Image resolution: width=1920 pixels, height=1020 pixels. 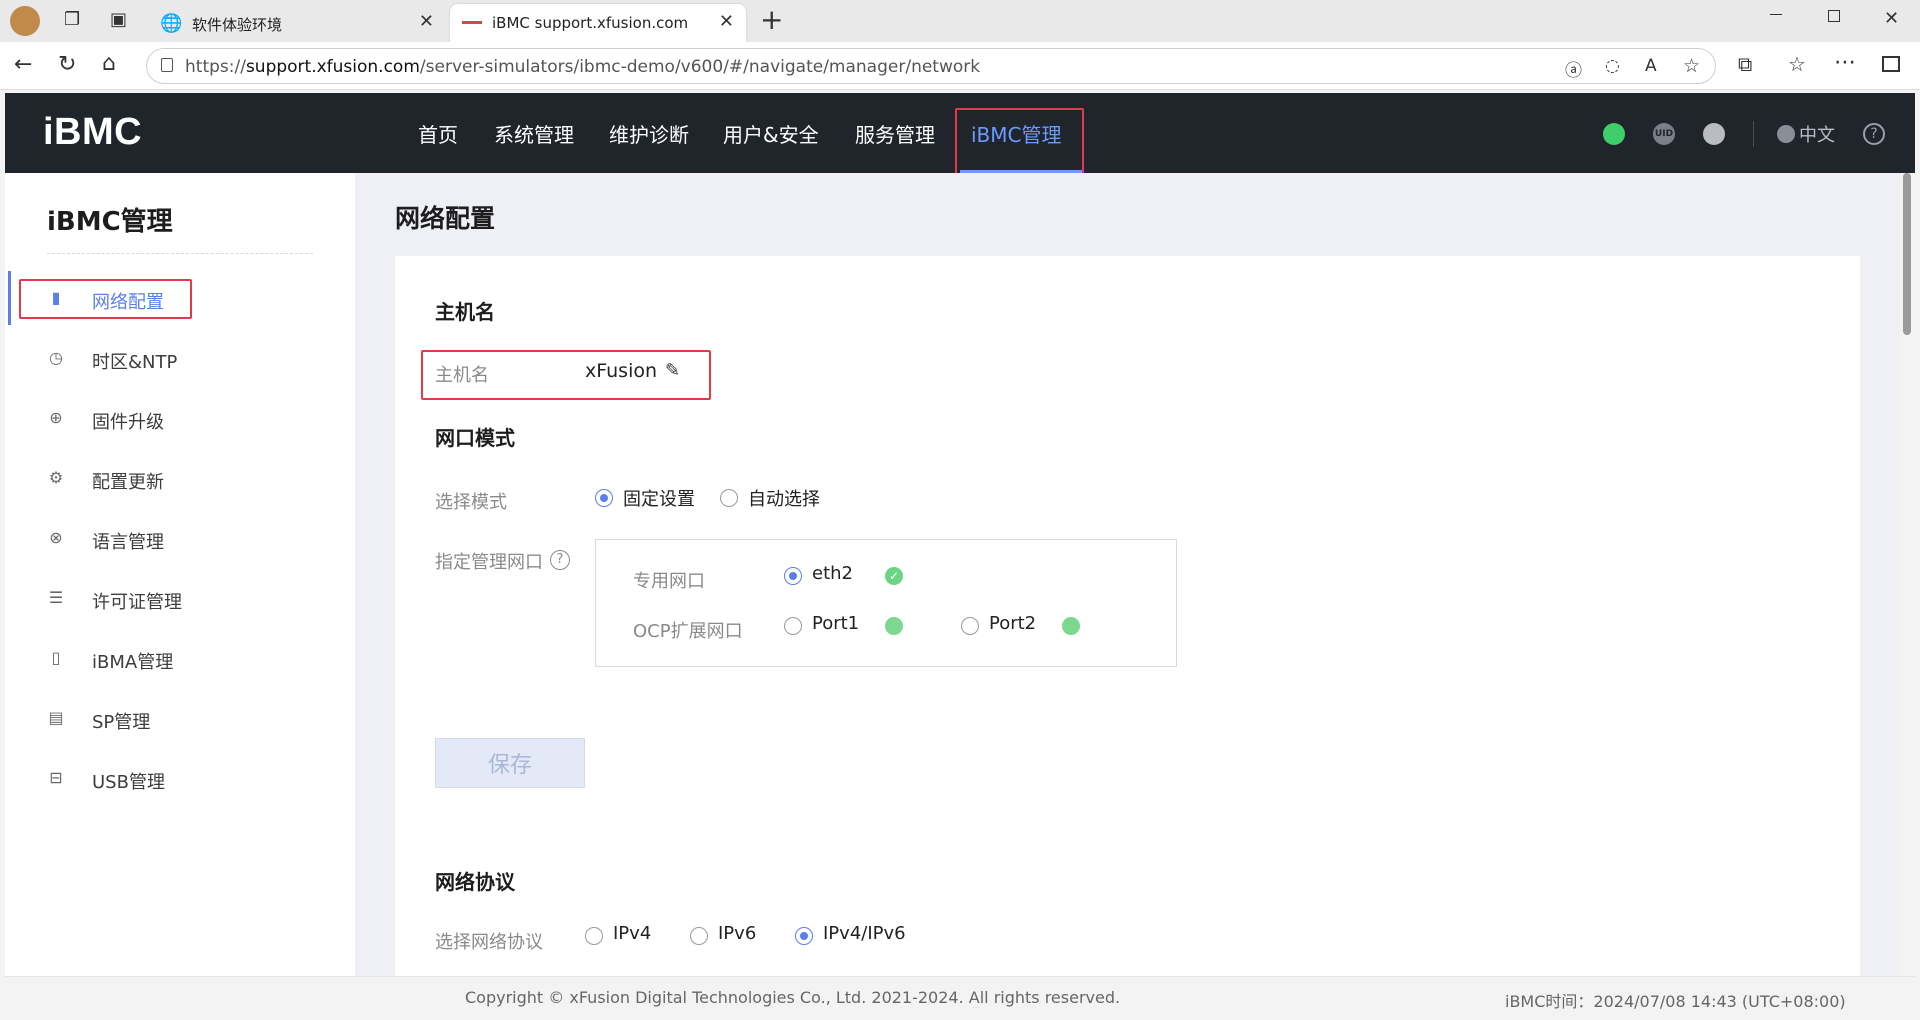 I want to click on minimize-icon, so click(x=1776, y=14).